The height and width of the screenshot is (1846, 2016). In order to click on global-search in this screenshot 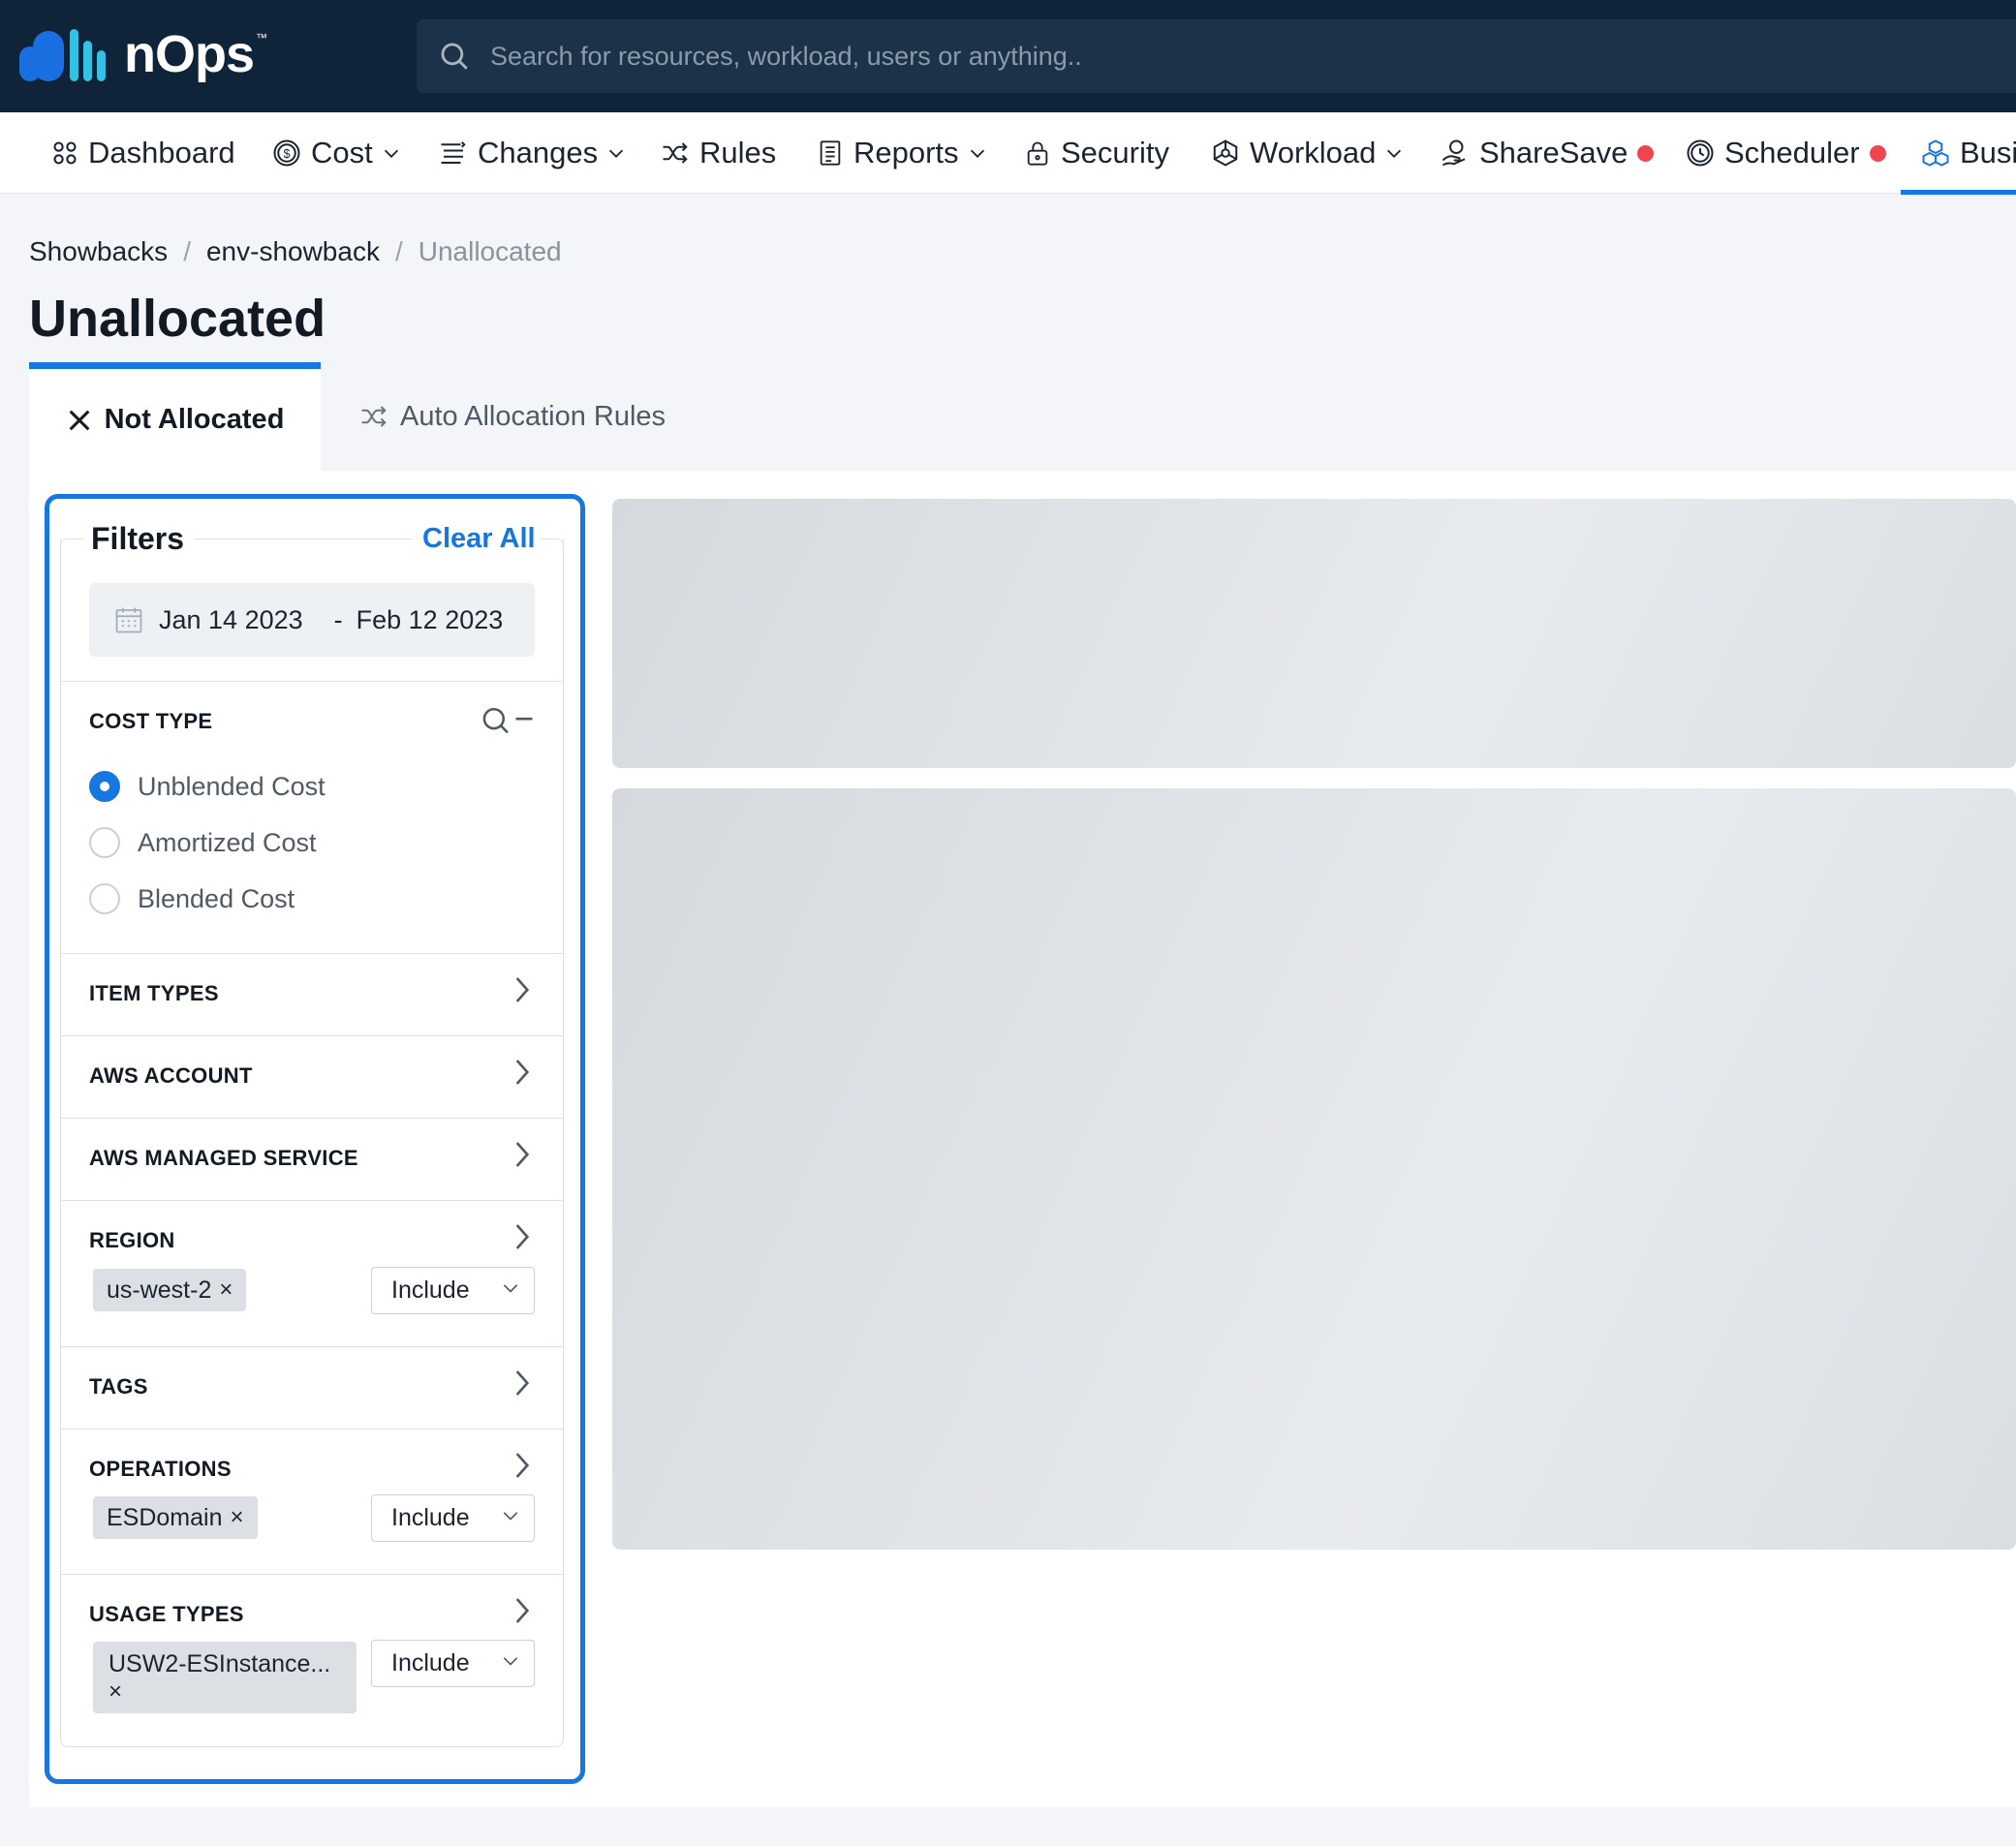, I will do `click(1216, 56)`.